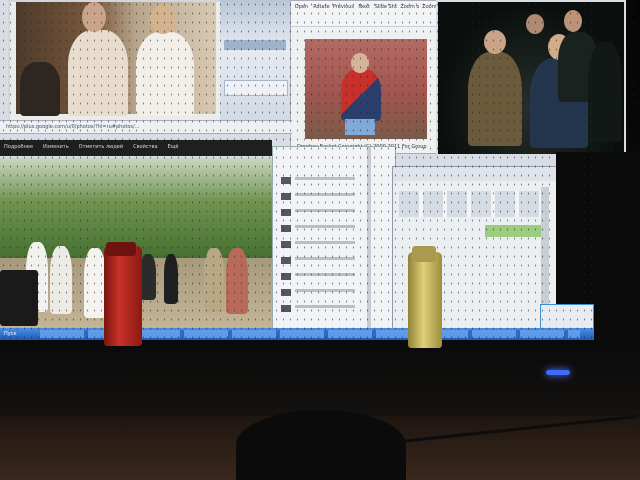 This screenshot has height=480, width=640. What do you see at coordinates (366, 89) in the screenshot?
I see `viewer-photo` at bounding box center [366, 89].